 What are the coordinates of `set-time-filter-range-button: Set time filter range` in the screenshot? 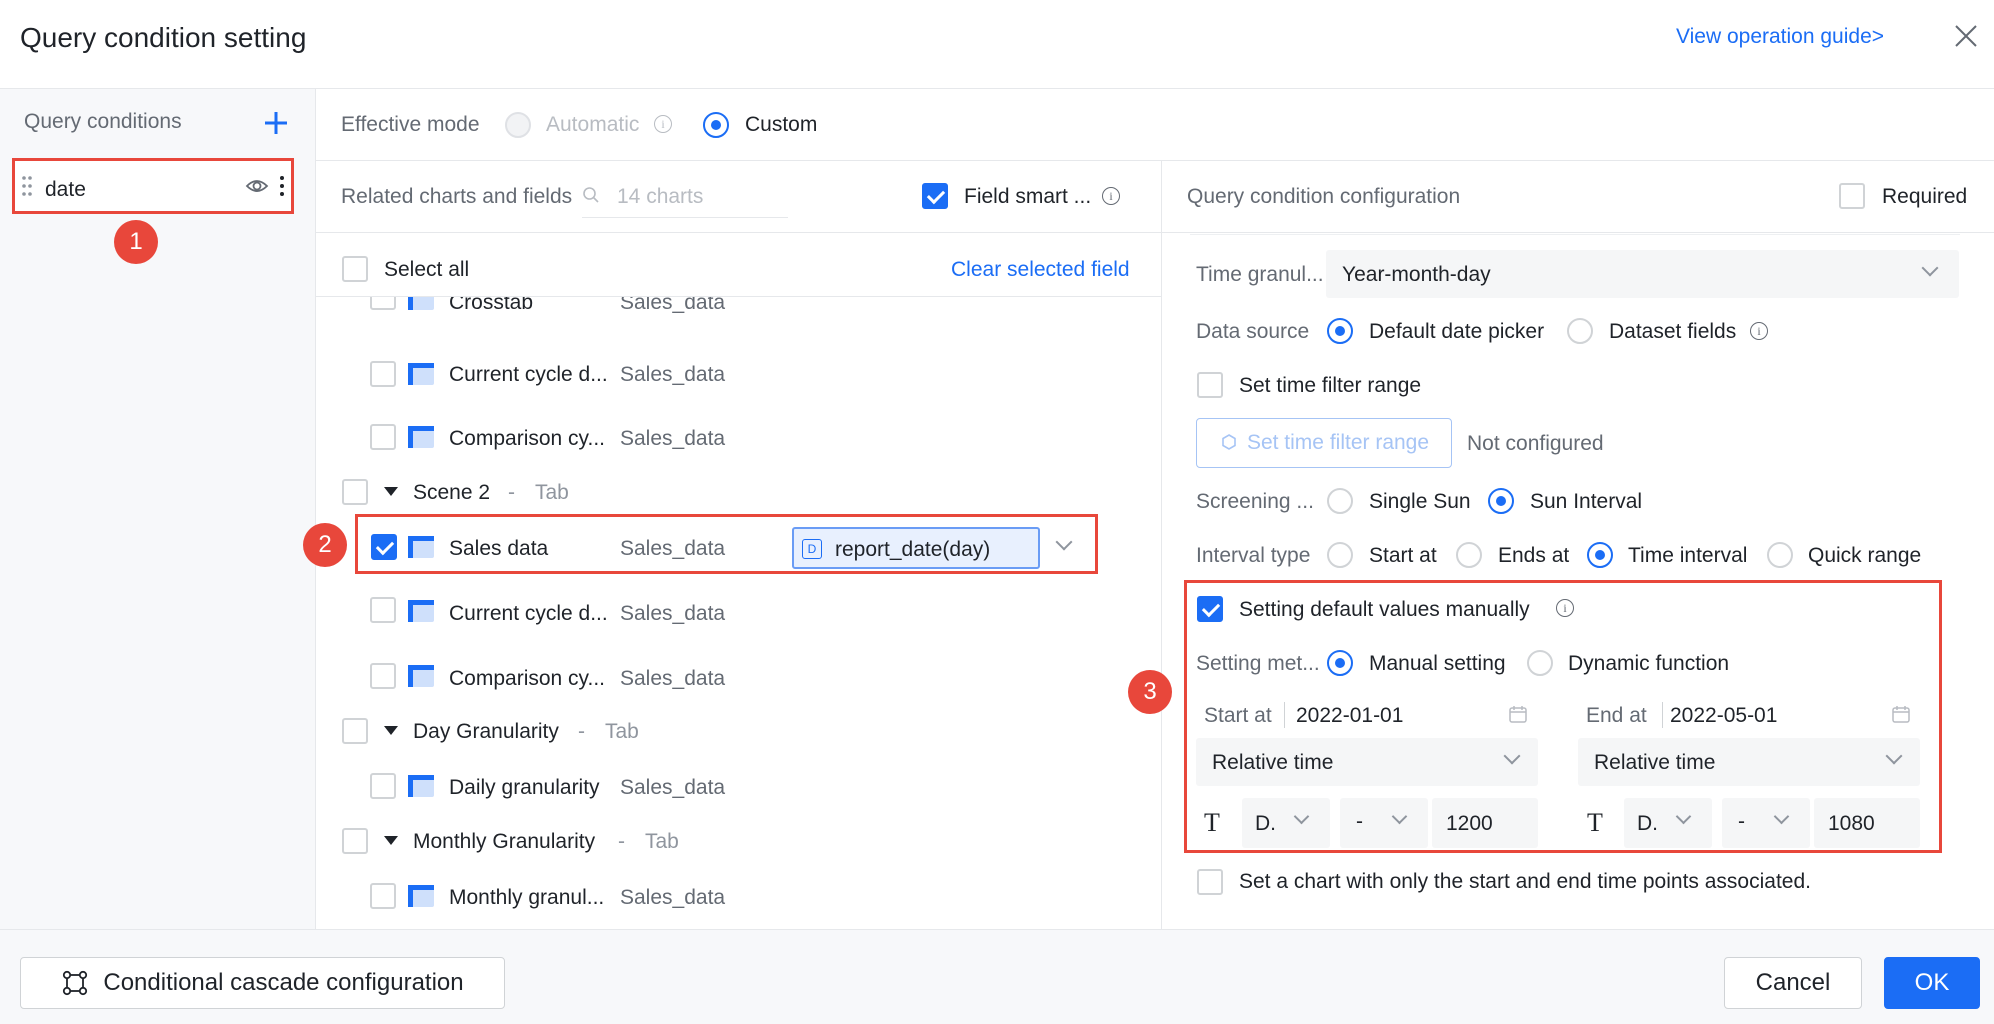 It's located at (1324, 443).